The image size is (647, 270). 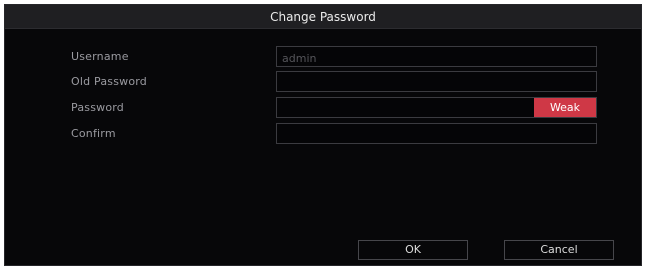 What do you see at coordinates (100, 56) in the screenshot?
I see `username-label: Username` at bounding box center [100, 56].